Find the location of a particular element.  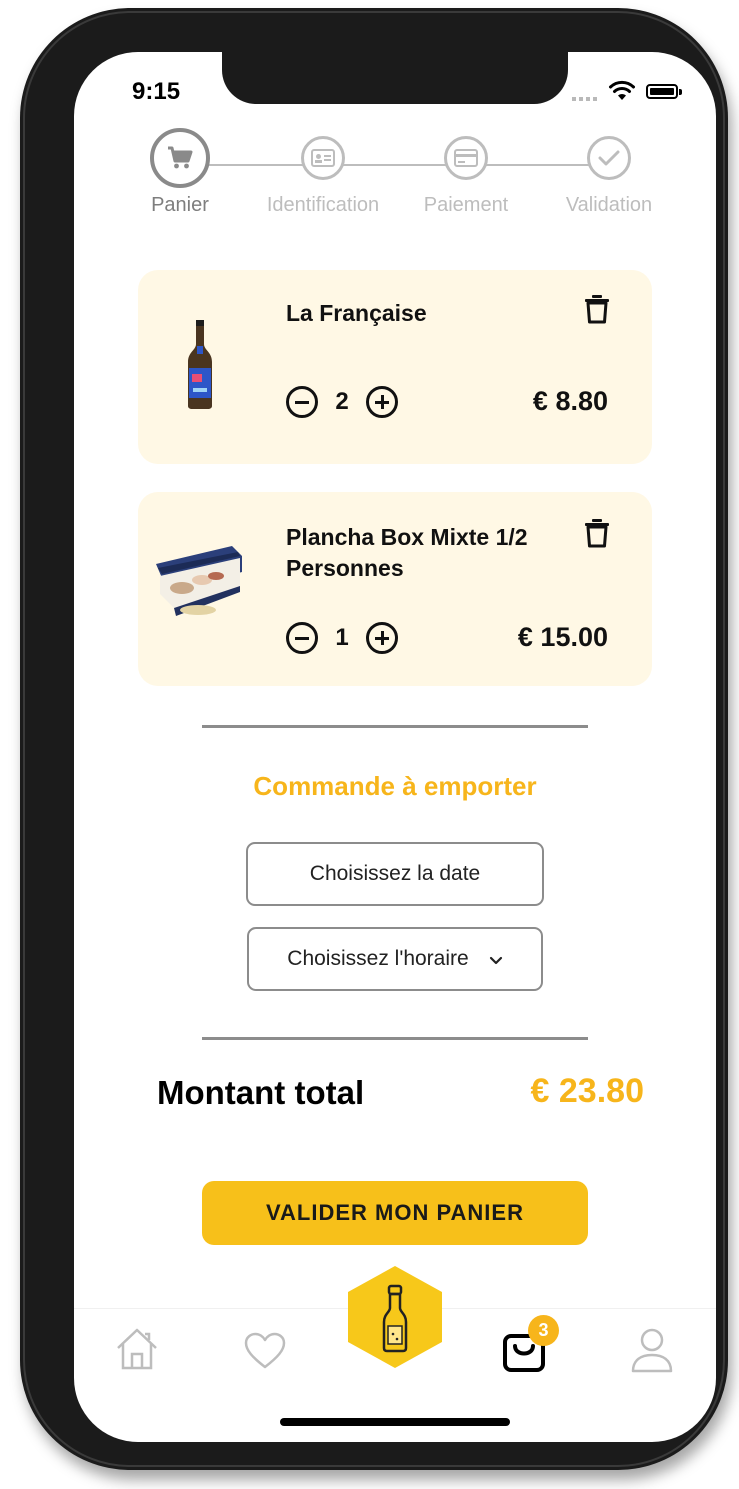

step-panier: Panier is located at coordinates (180, 172).